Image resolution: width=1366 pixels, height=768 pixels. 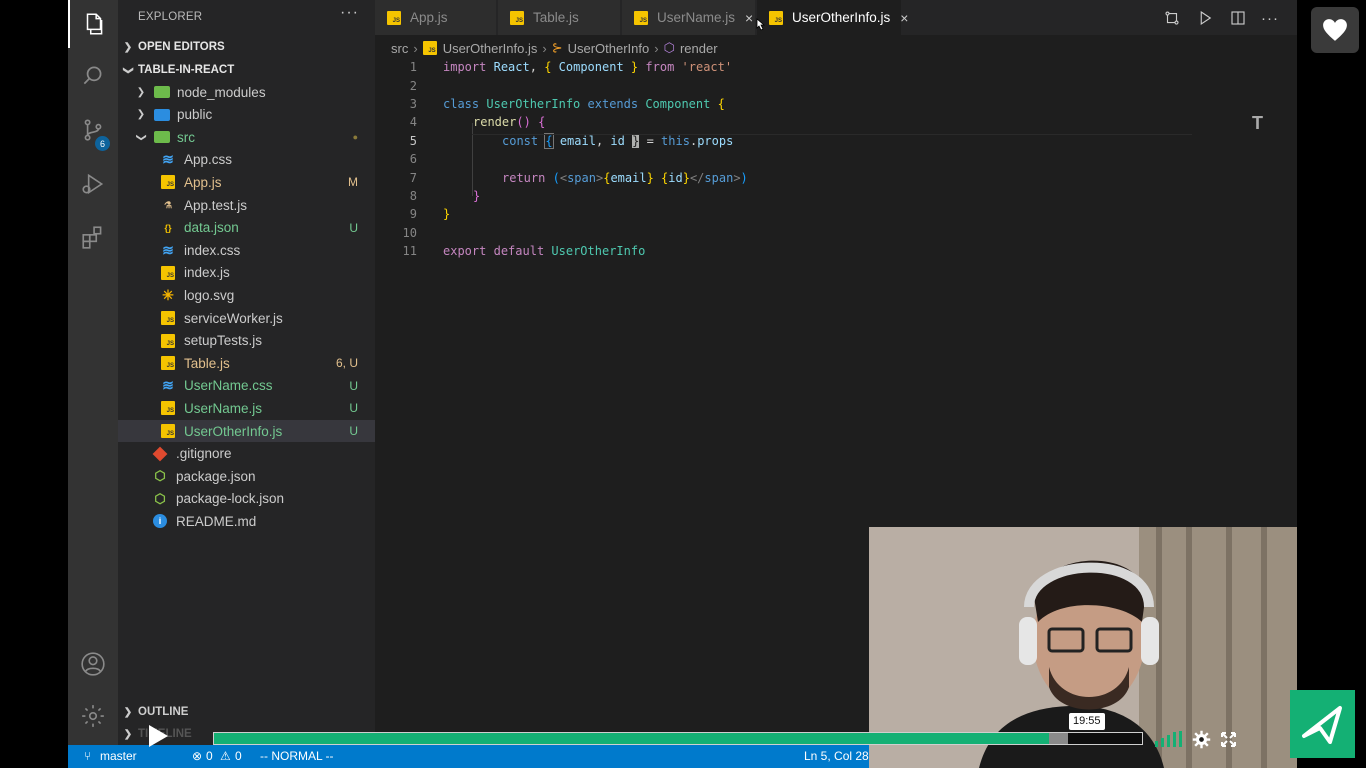 What do you see at coordinates (490, 48) in the screenshot?
I see `breadcrumb-file: UserOtherInfo.js` at bounding box center [490, 48].